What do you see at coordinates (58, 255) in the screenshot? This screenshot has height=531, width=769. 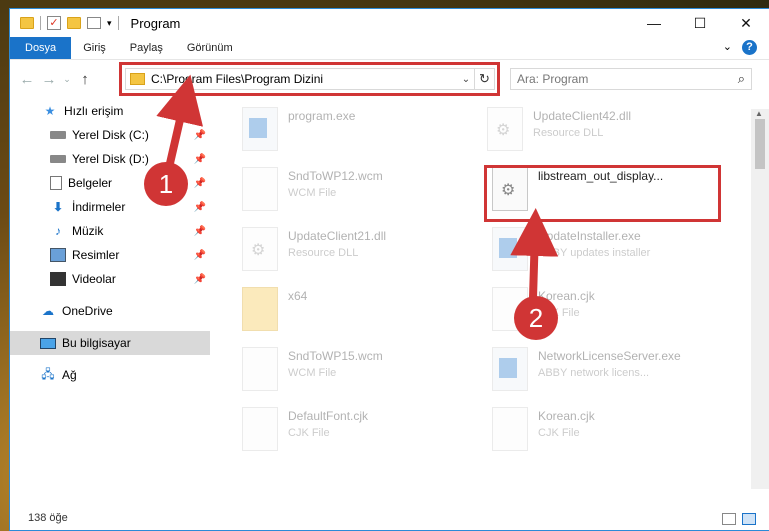 I see `pictures-icon` at bounding box center [58, 255].